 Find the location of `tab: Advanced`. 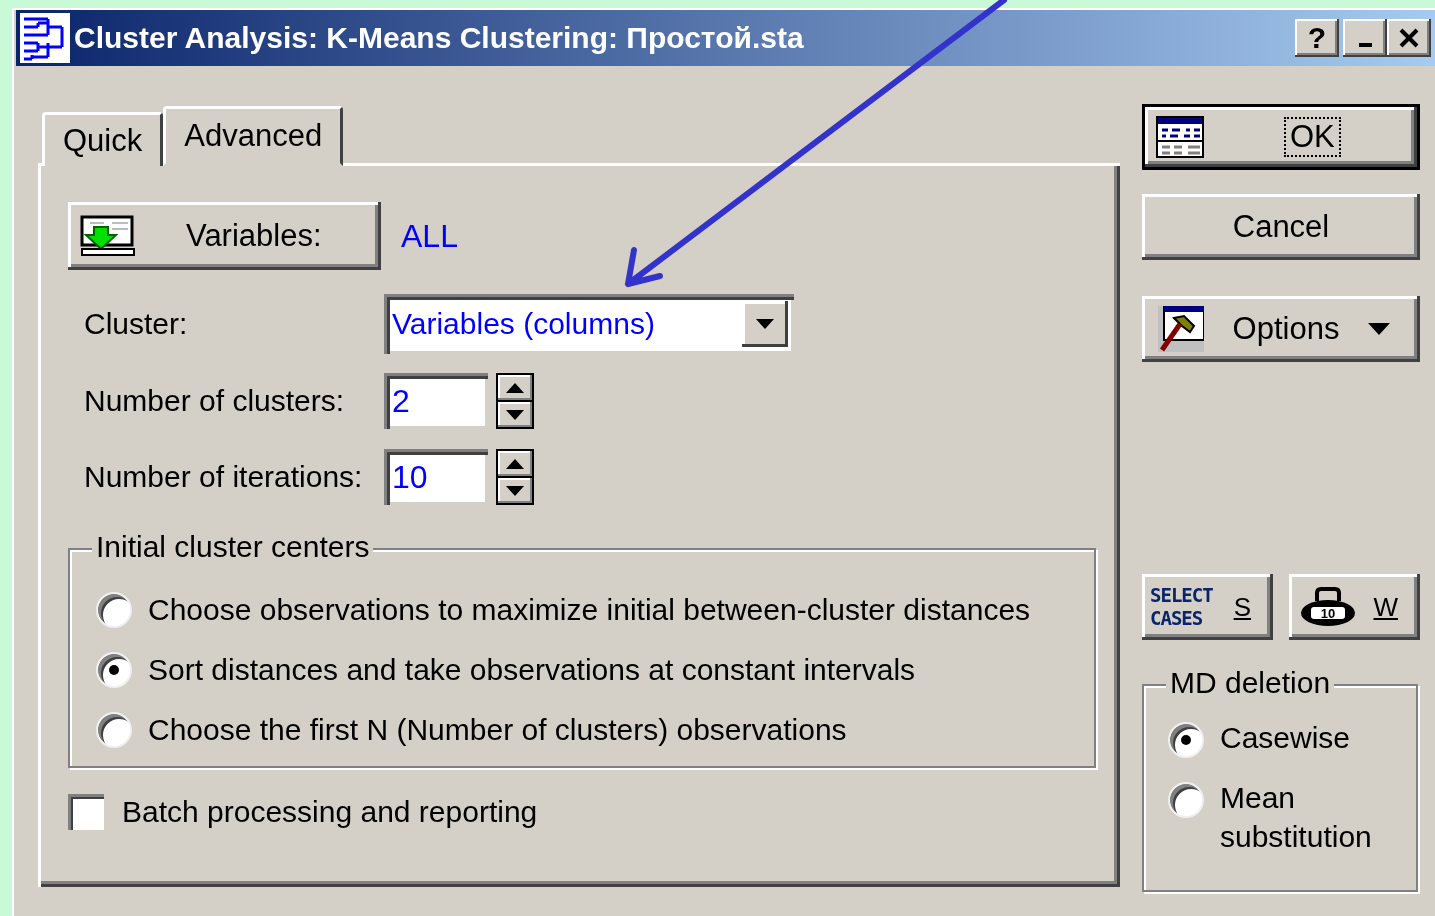

tab: Advanced is located at coordinates (253, 136).